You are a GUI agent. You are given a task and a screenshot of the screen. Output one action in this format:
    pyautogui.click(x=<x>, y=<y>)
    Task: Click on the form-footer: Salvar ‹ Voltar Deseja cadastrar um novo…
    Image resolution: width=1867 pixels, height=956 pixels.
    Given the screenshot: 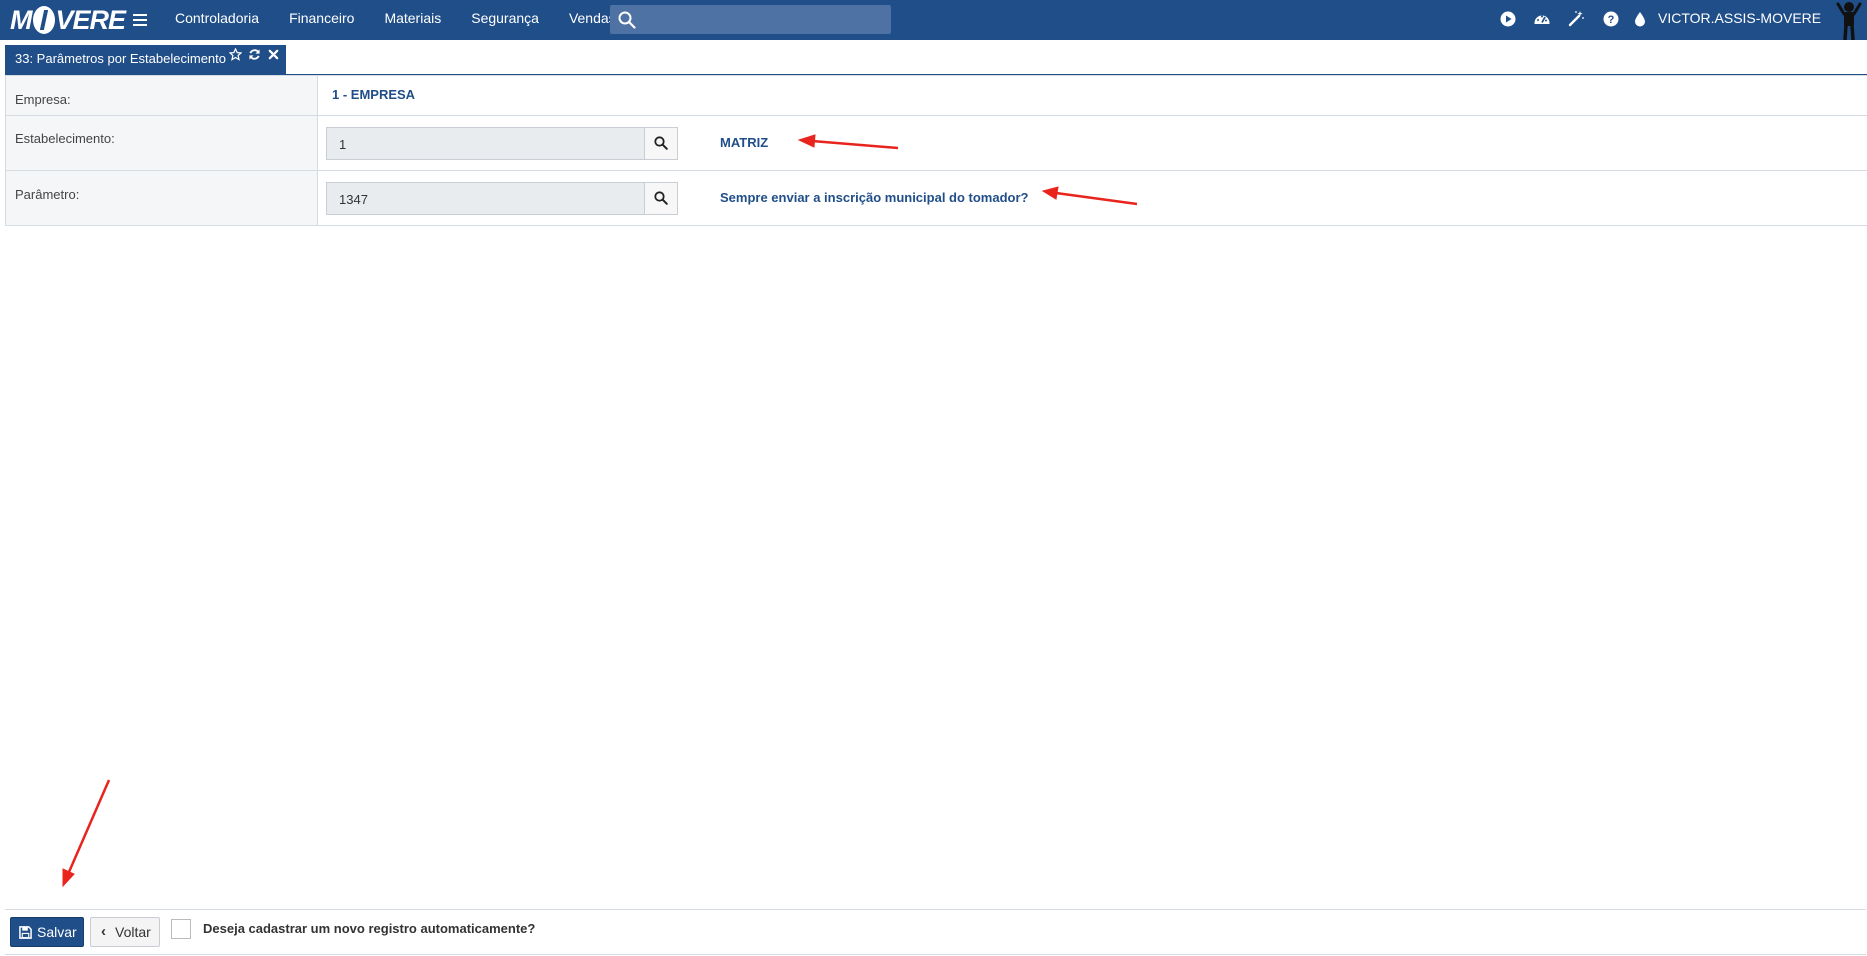 What is the action you would take?
    pyautogui.click(x=935, y=932)
    